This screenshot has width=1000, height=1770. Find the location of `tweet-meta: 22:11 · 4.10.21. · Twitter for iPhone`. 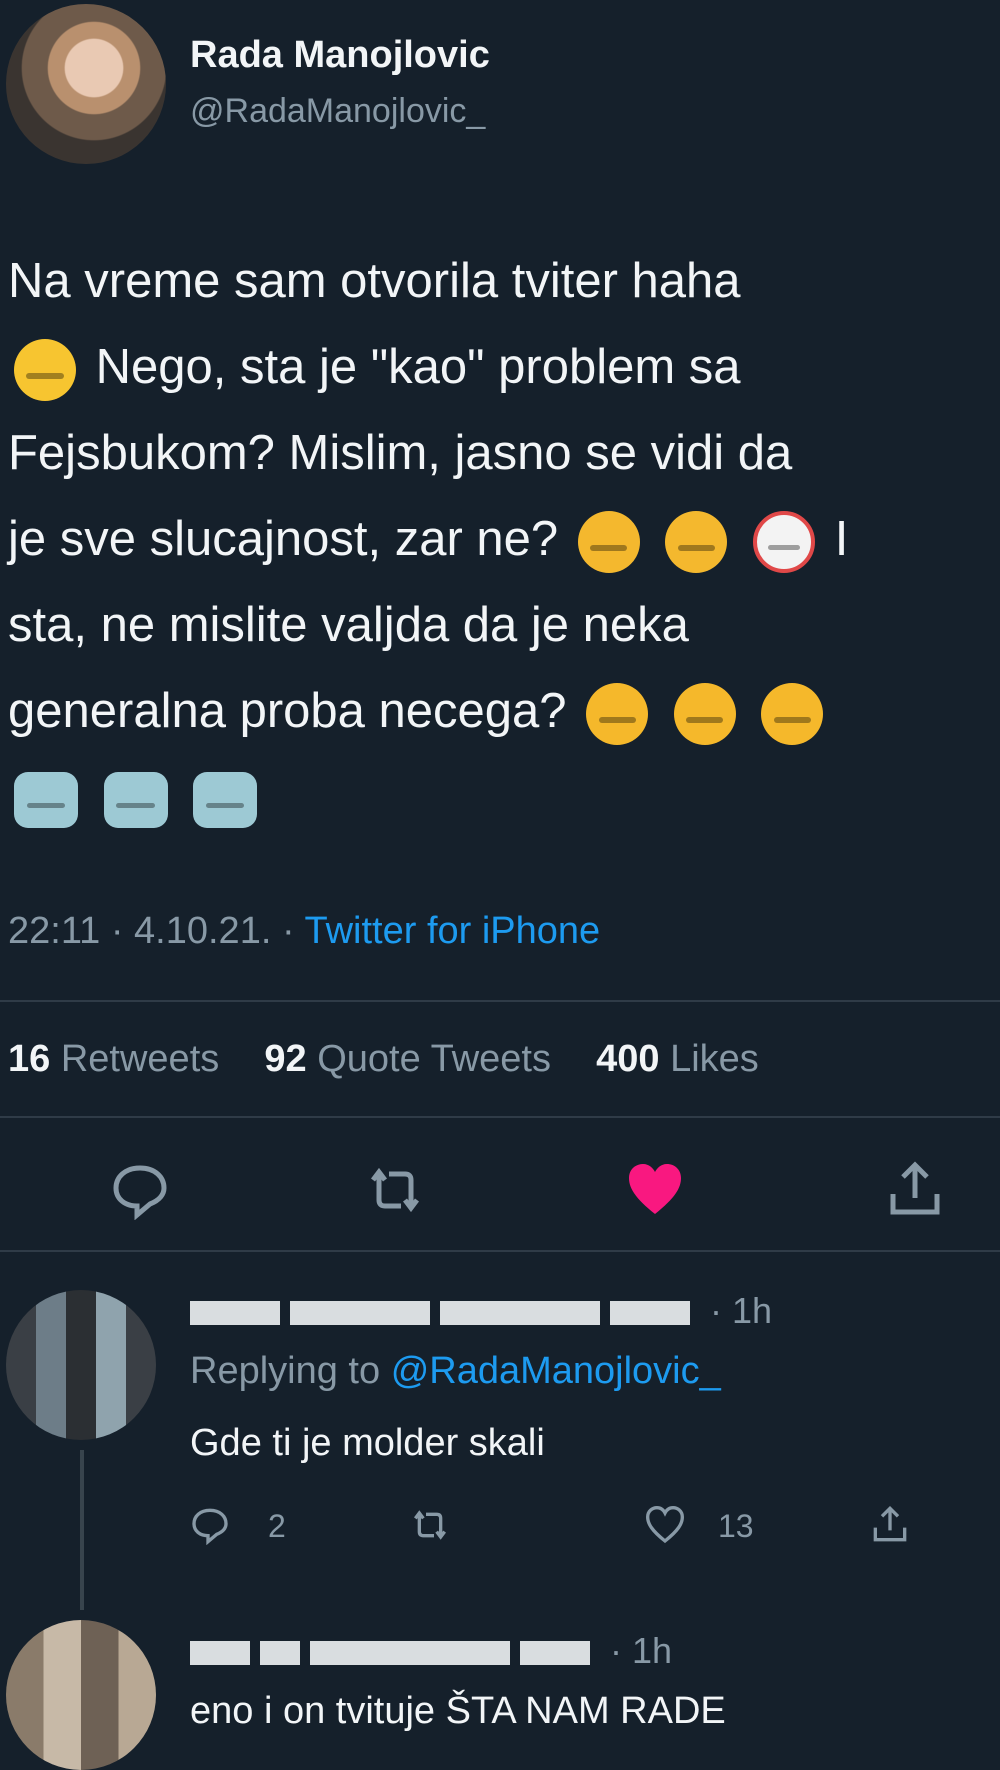

tweet-meta: 22:11 · 4.10.21. · Twitter for iPhone is located at coordinates (304, 931).